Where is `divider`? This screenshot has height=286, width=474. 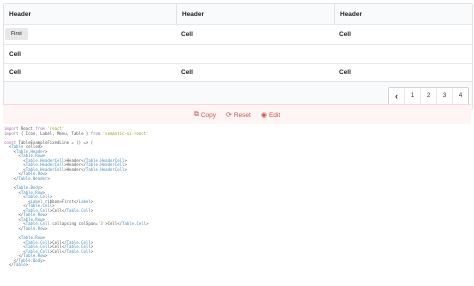 divider is located at coordinates (237, 104).